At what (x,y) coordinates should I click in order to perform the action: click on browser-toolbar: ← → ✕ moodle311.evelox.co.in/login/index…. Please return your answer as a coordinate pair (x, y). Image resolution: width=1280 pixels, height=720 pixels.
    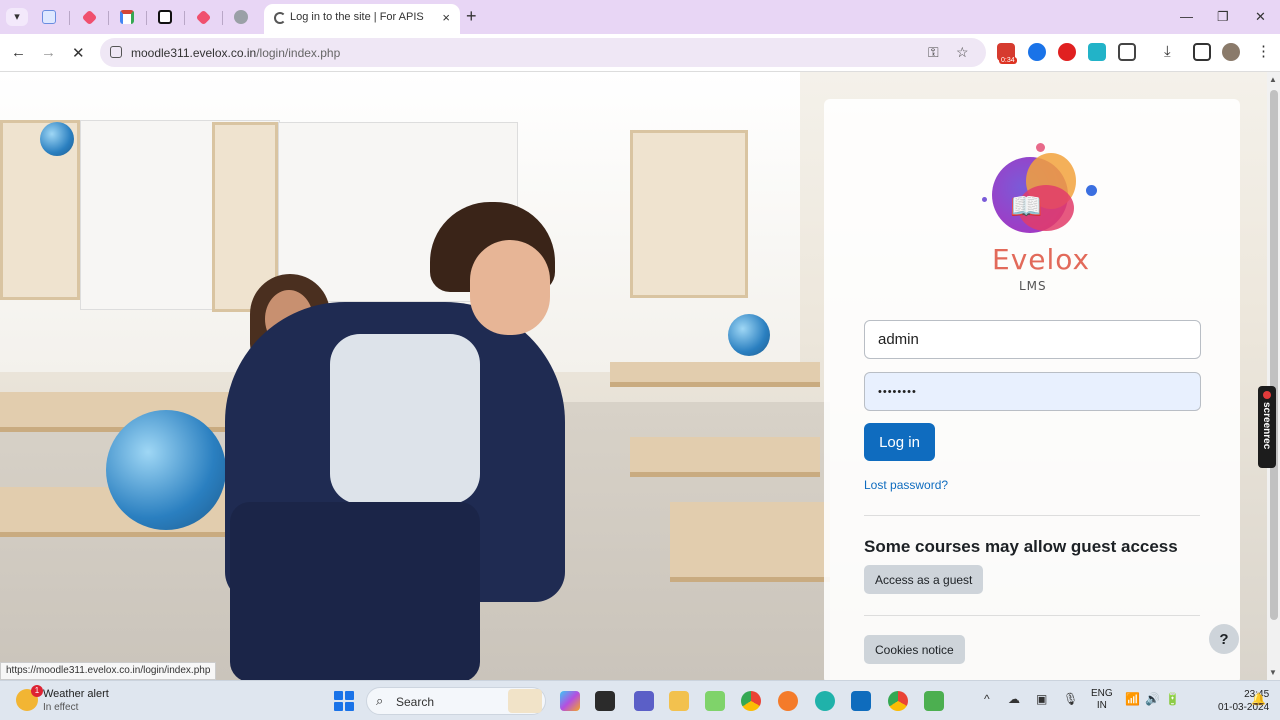
    Looking at the image, I should click on (640, 53).